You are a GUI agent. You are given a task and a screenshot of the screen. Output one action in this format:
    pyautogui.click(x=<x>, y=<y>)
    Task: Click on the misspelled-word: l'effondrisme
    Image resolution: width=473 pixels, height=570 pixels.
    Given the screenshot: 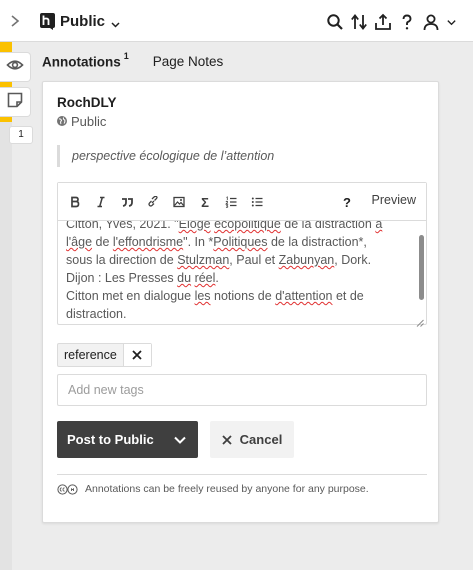 What is the action you would take?
    pyautogui.click(x=148, y=242)
    